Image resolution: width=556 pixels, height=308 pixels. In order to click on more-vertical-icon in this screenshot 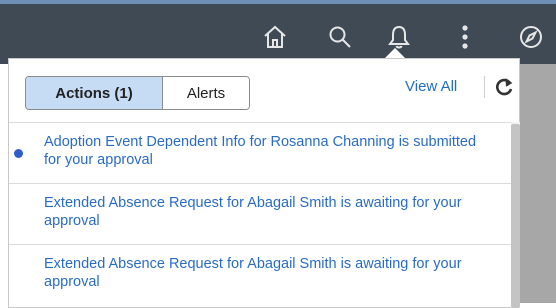, I will do `click(465, 37)`.